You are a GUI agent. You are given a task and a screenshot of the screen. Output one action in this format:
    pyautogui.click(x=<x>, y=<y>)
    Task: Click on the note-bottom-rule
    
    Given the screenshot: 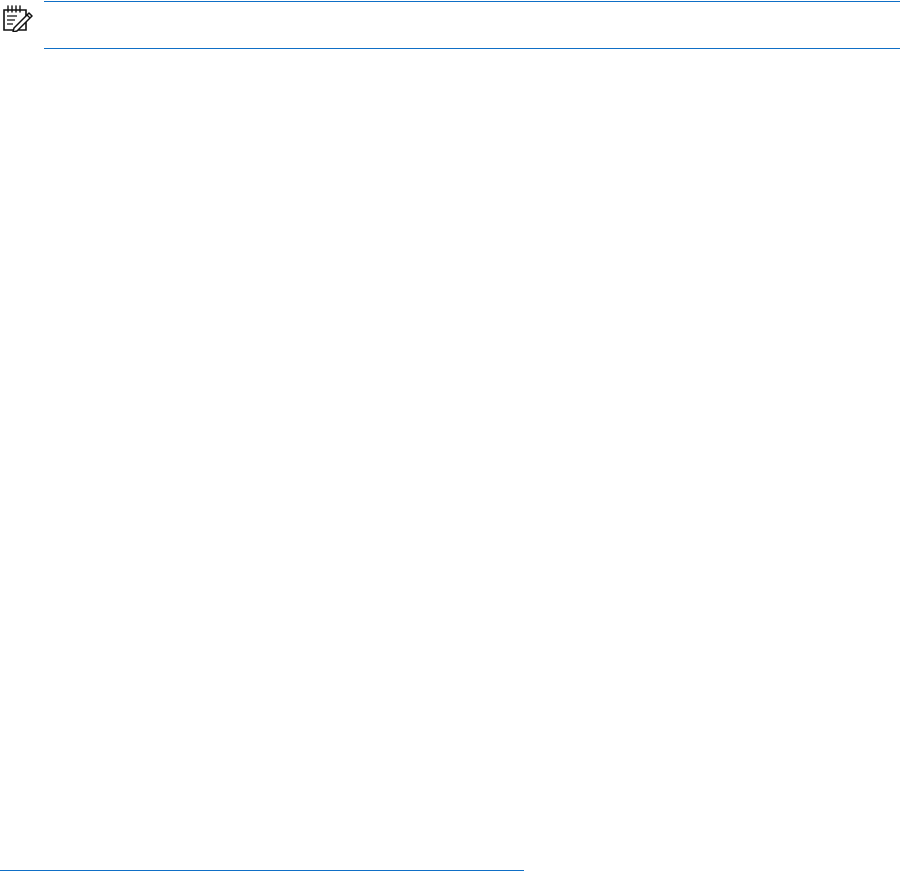 What is the action you would take?
    pyautogui.click(x=472, y=48)
    